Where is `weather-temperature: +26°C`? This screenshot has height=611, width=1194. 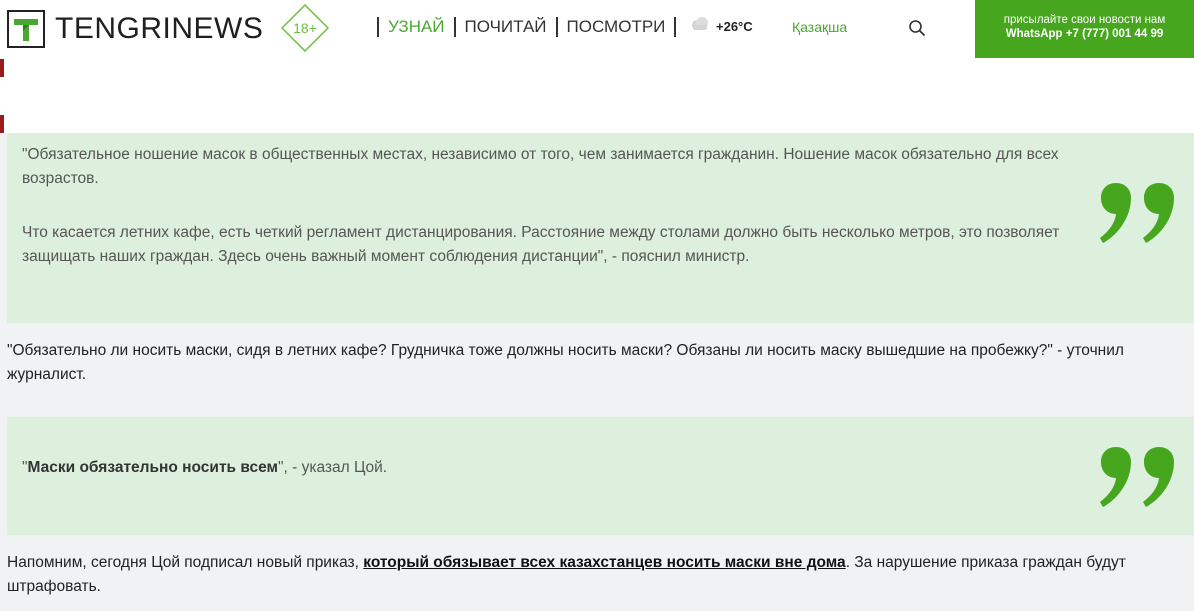 weather-temperature: +26°C is located at coordinates (734, 26).